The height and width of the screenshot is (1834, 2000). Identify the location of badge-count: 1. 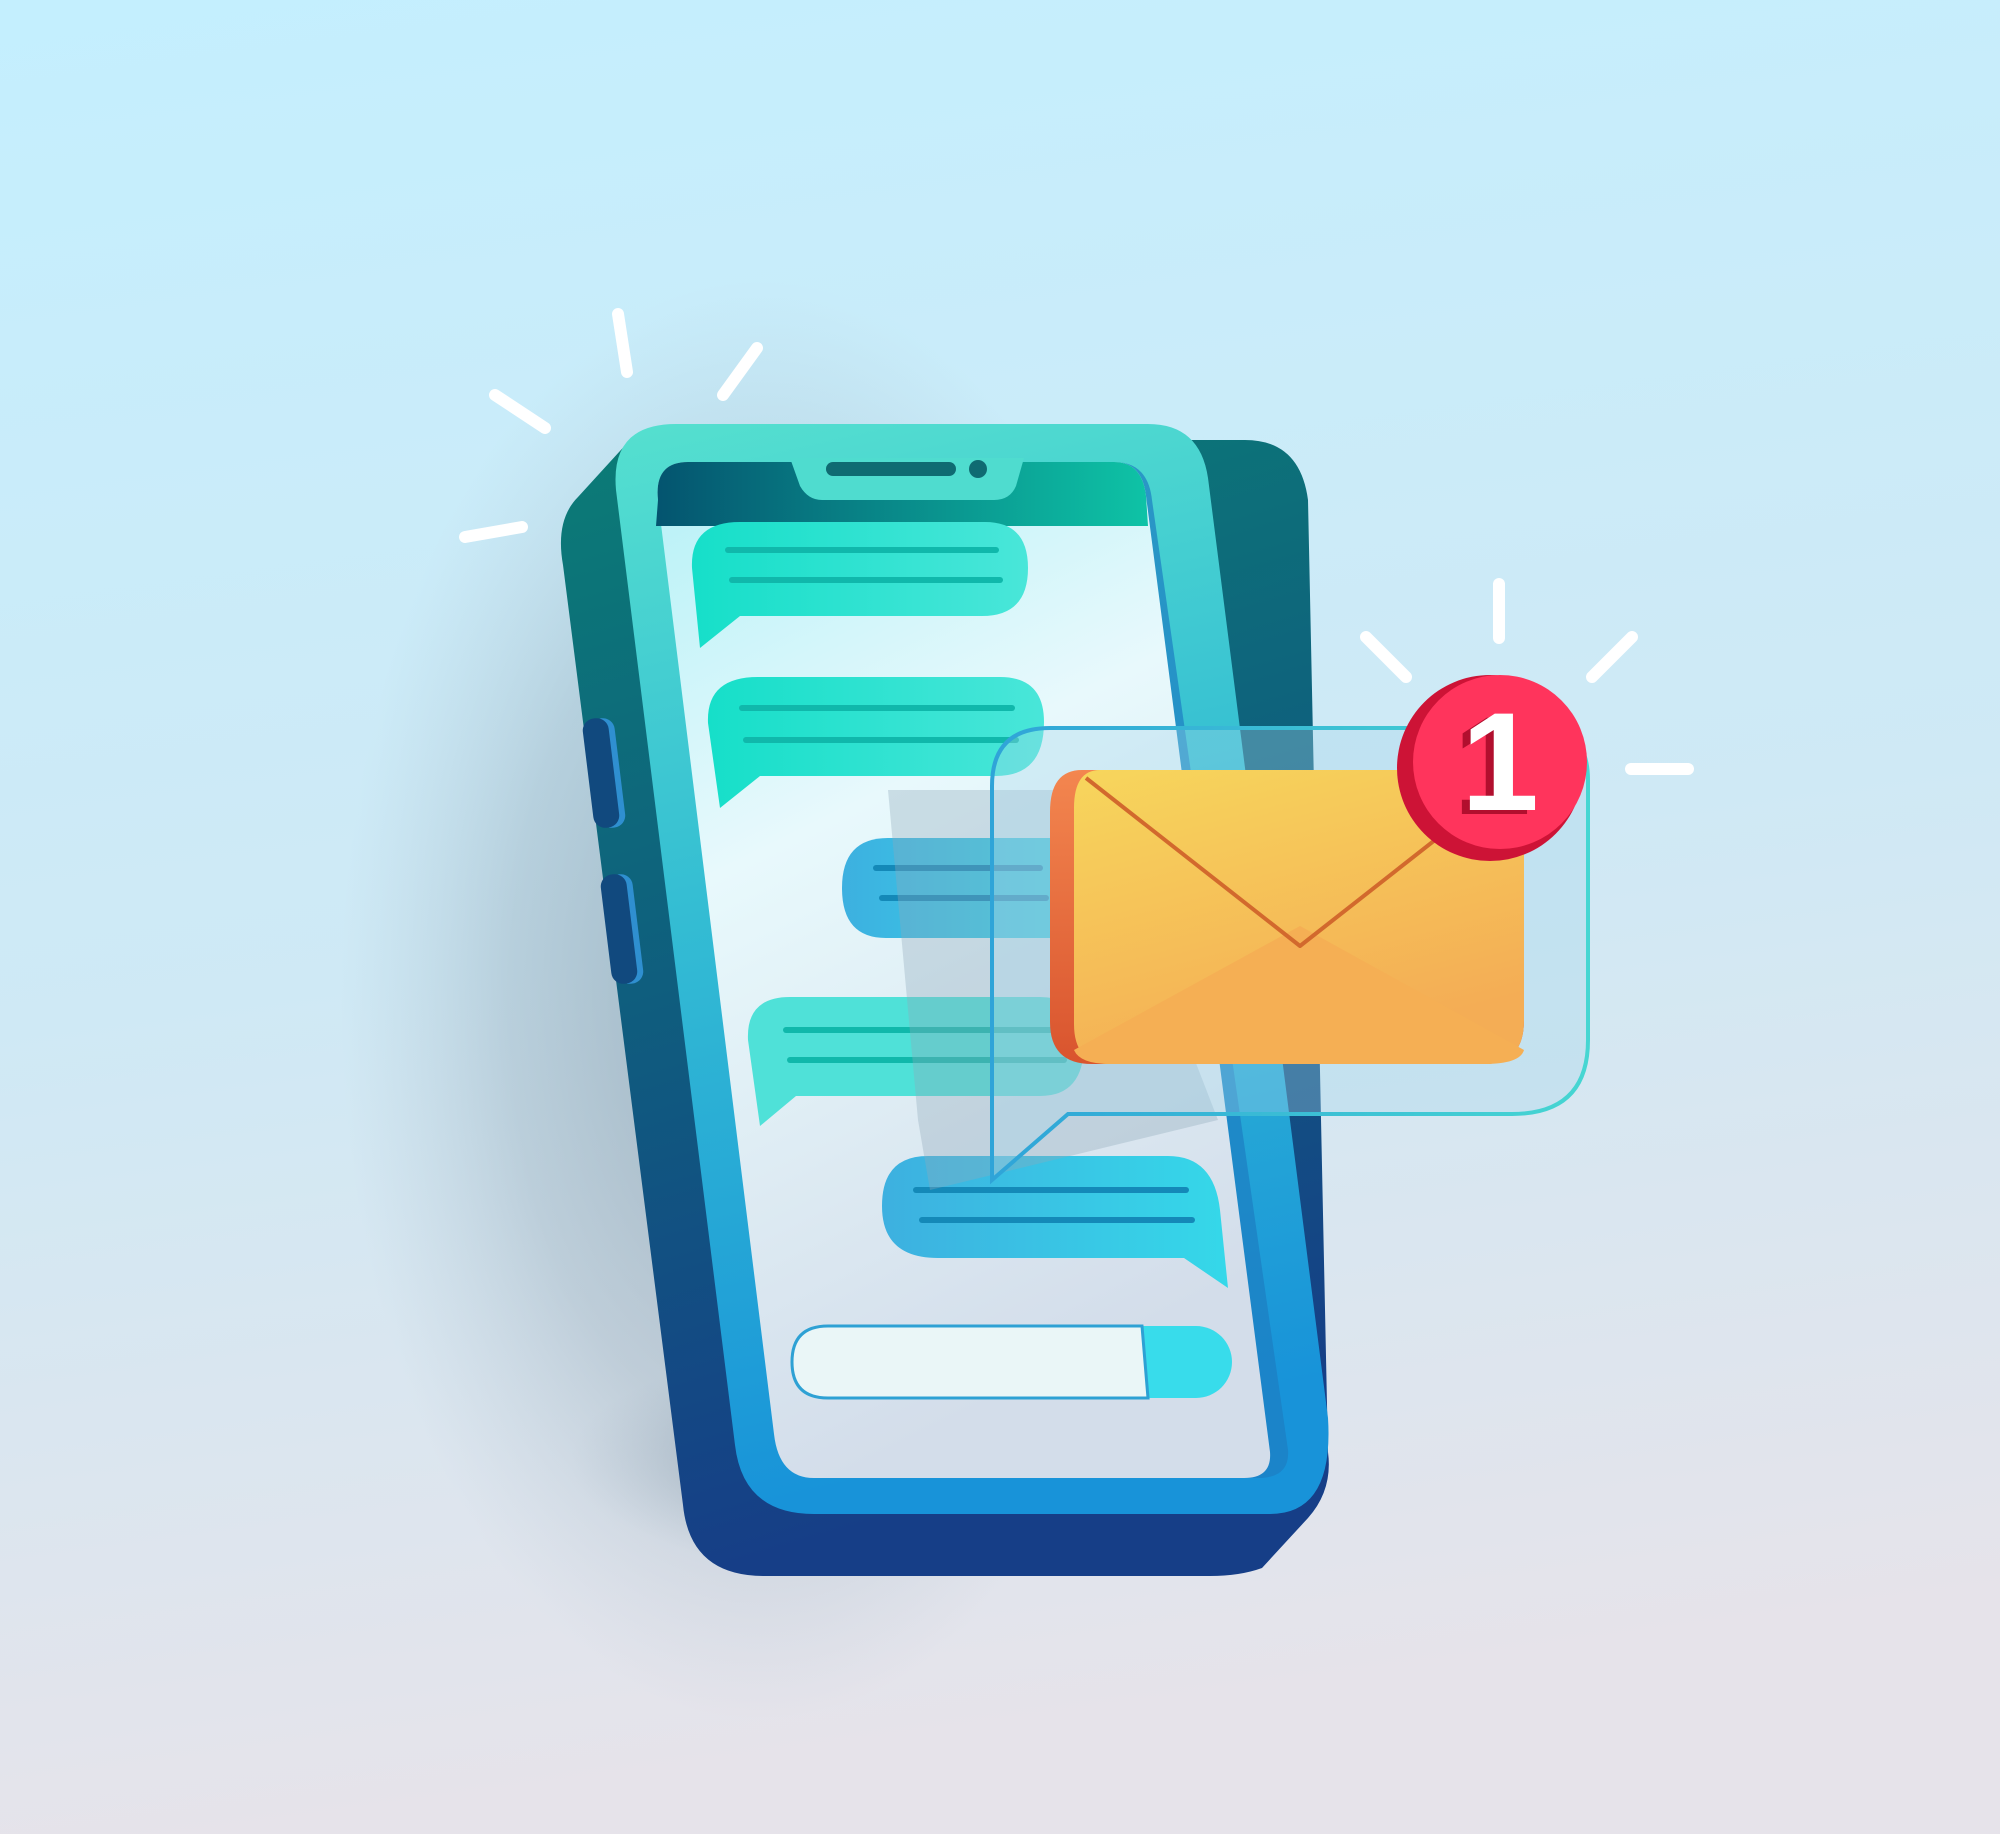
(1500, 761).